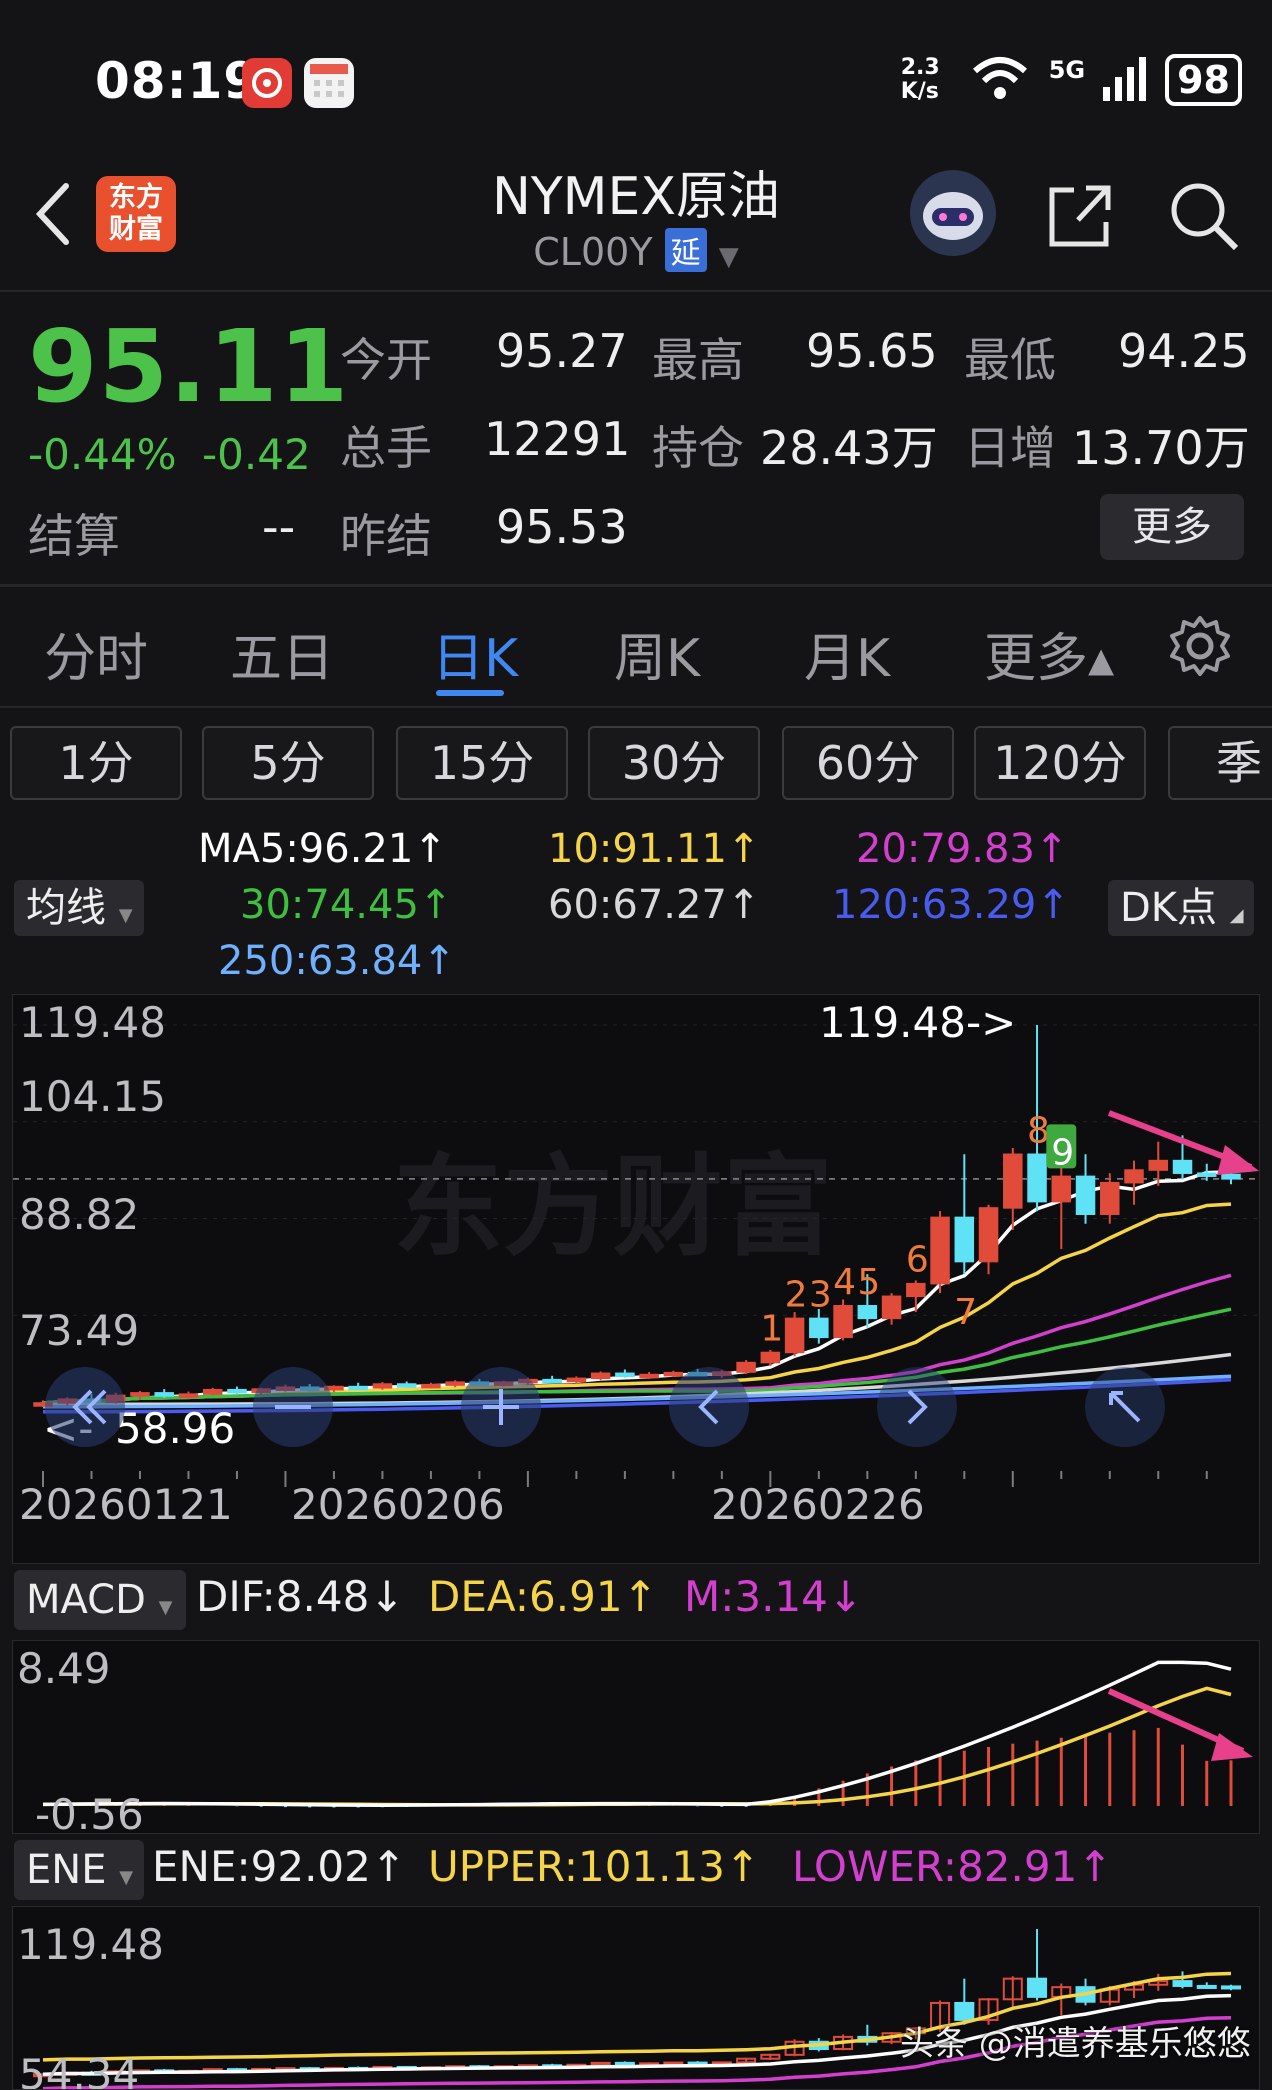 This screenshot has width=1272, height=2090. Describe the element at coordinates (709, 1407) in the screenshot. I see `nav-prev-icon` at that location.